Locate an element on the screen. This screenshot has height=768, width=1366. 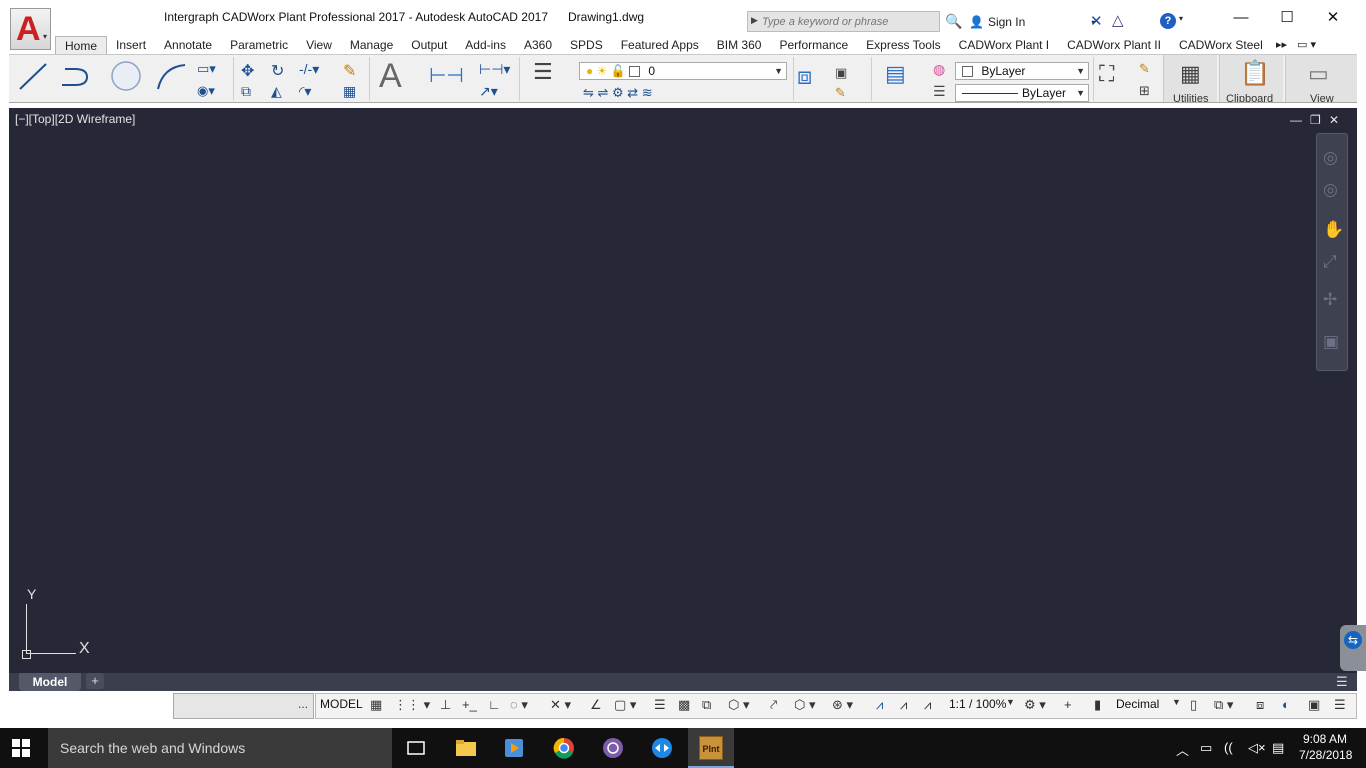
workspace-gear-icon: ⚙ ▾ is located at coordinates (1035, 705).